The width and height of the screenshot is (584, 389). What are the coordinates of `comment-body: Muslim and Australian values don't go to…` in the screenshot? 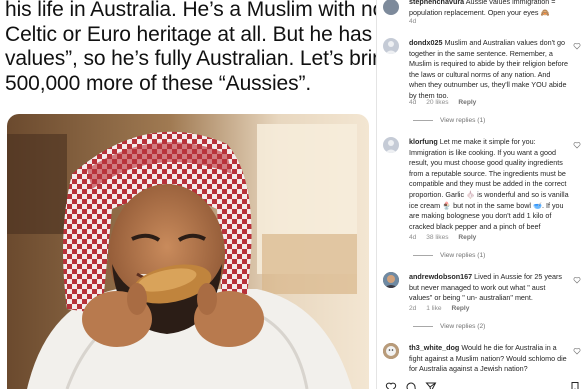 It's located at (489, 69).